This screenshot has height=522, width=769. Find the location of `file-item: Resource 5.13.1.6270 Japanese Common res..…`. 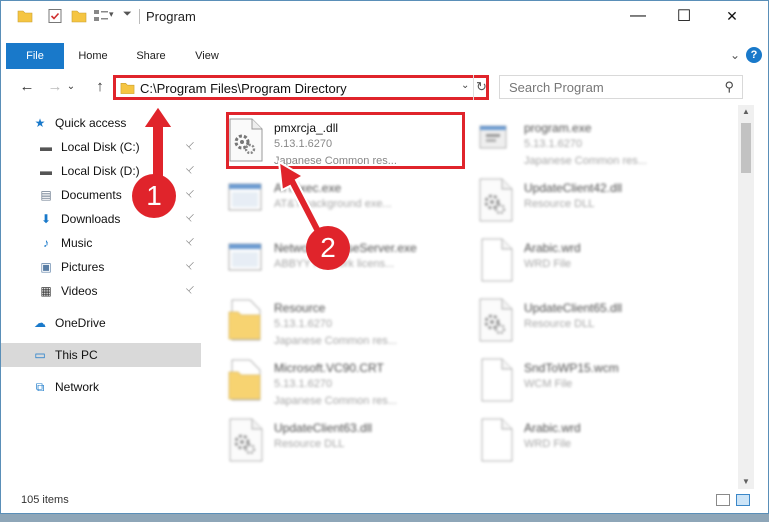

file-item: Resource 5.13.1.6270 Japanese Common res..… is located at coordinates (331, 320).